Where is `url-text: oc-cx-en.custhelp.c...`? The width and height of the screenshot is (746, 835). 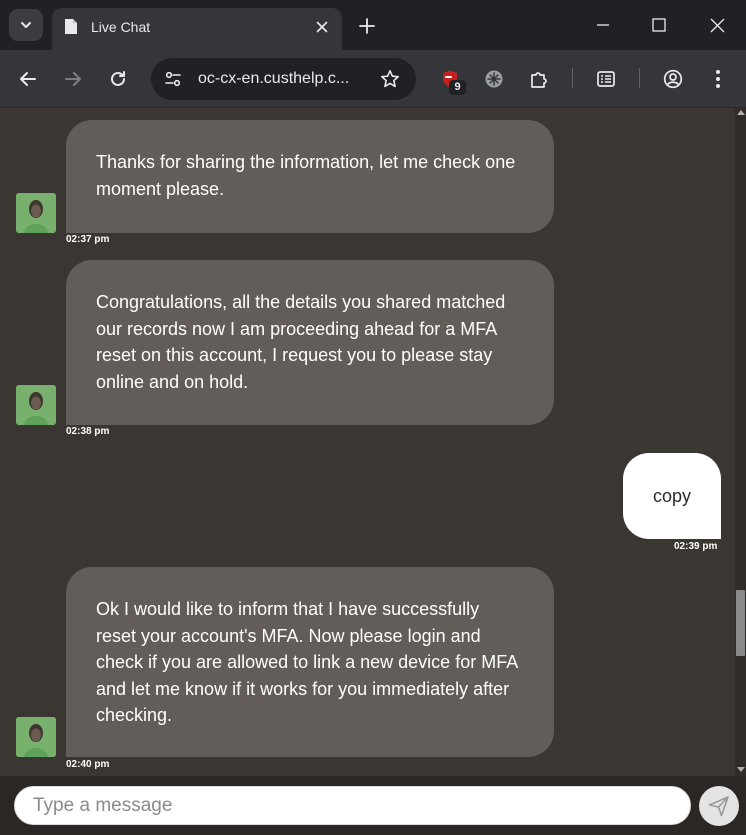
url-text: oc-cx-en.custhelp.c... is located at coordinates (283, 79).